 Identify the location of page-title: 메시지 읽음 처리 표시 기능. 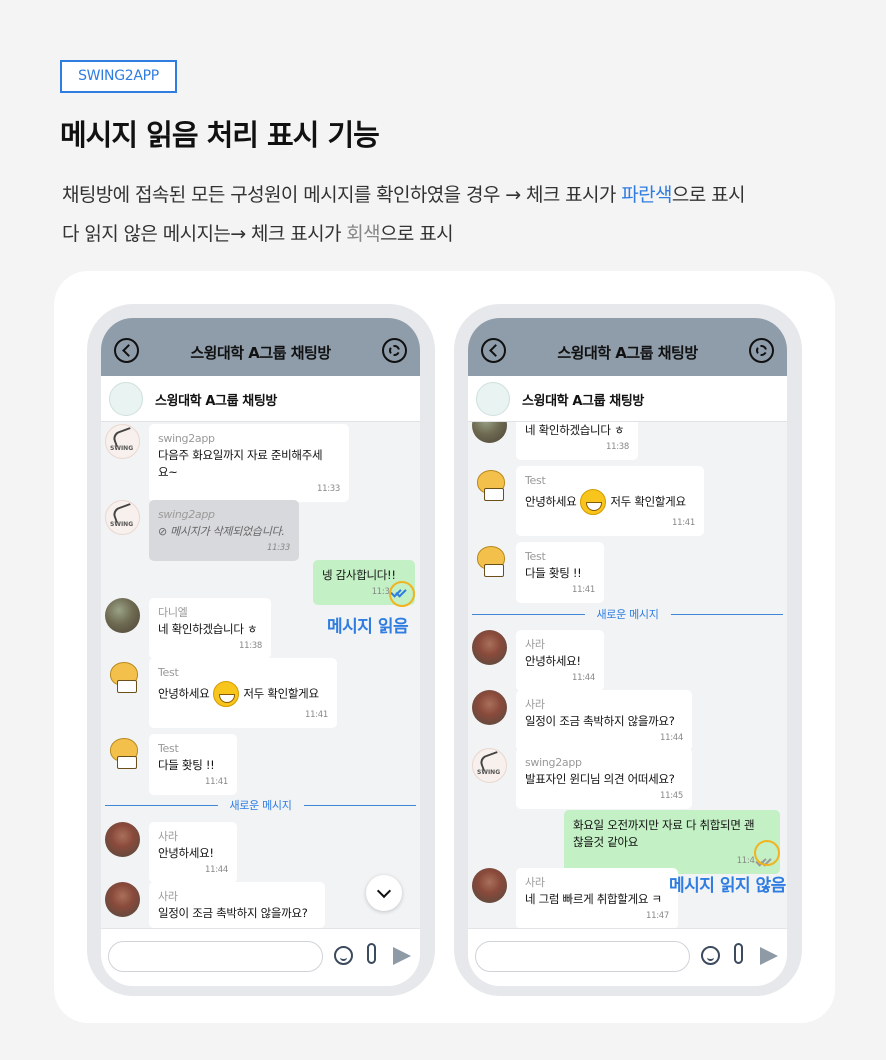
(220, 135).